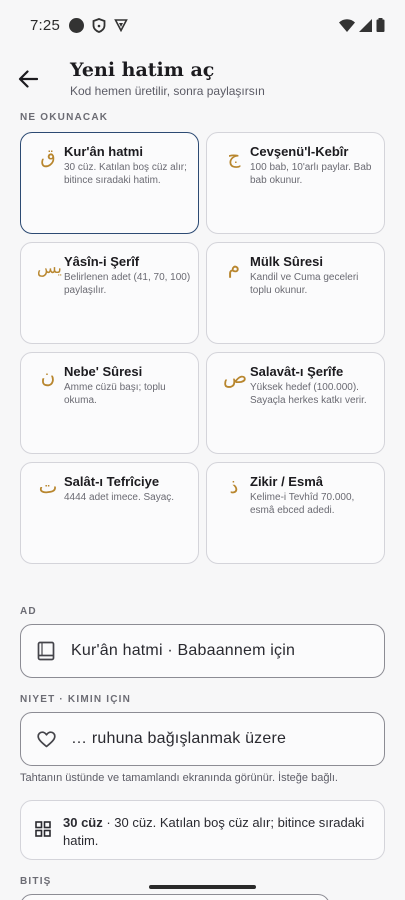 This screenshot has height=900, width=405. What do you see at coordinates (103, 371) in the screenshot?
I see `card-title: Nebe' Sûresi` at bounding box center [103, 371].